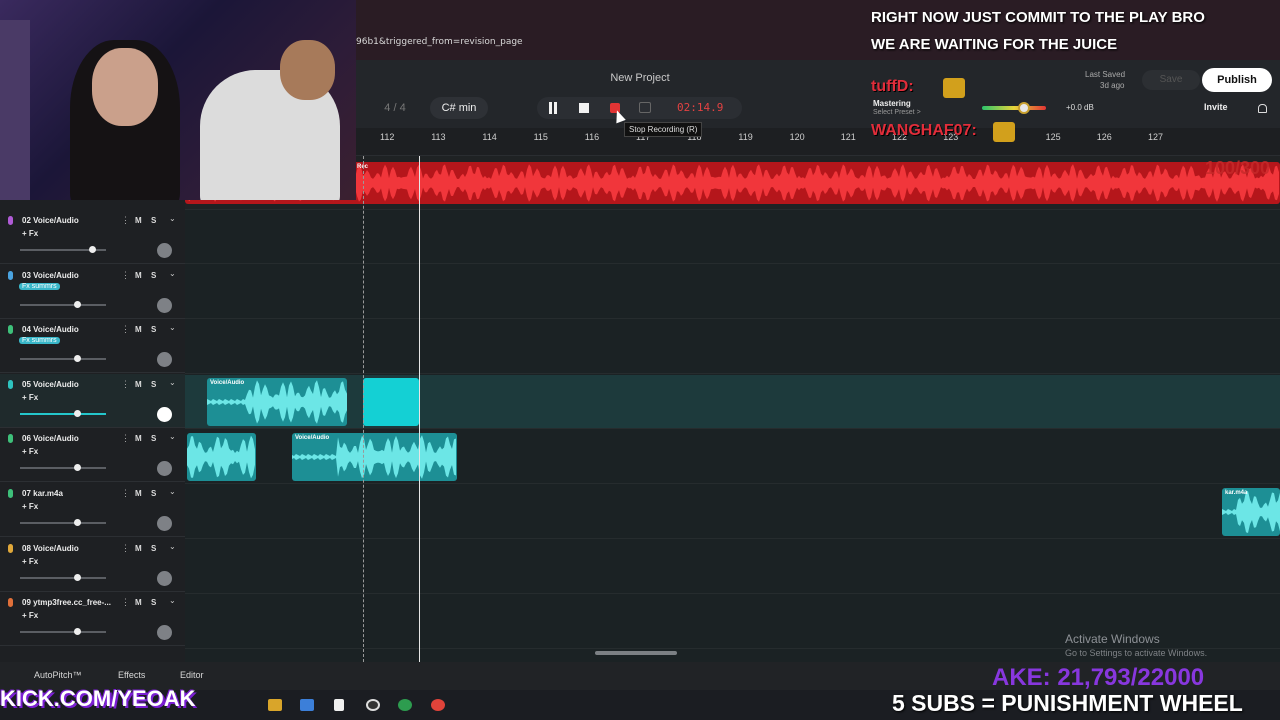 The height and width of the screenshot is (720, 1280). Describe the element at coordinates (50, 329) in the screenshot. I see `track-name: 04 Voice/Audio` at that location.